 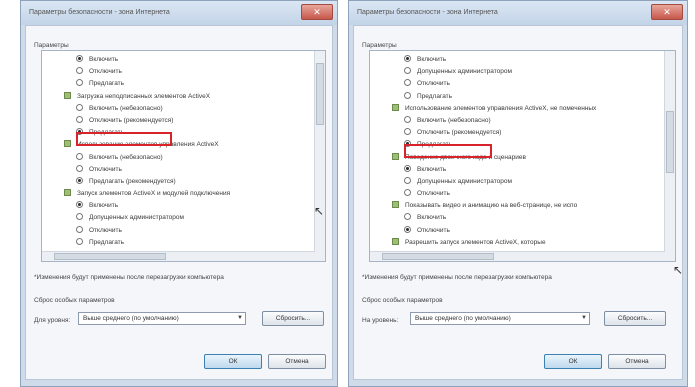 I want to click on dropdown-arrow-icon: ▼, so click(x=584, y=318).